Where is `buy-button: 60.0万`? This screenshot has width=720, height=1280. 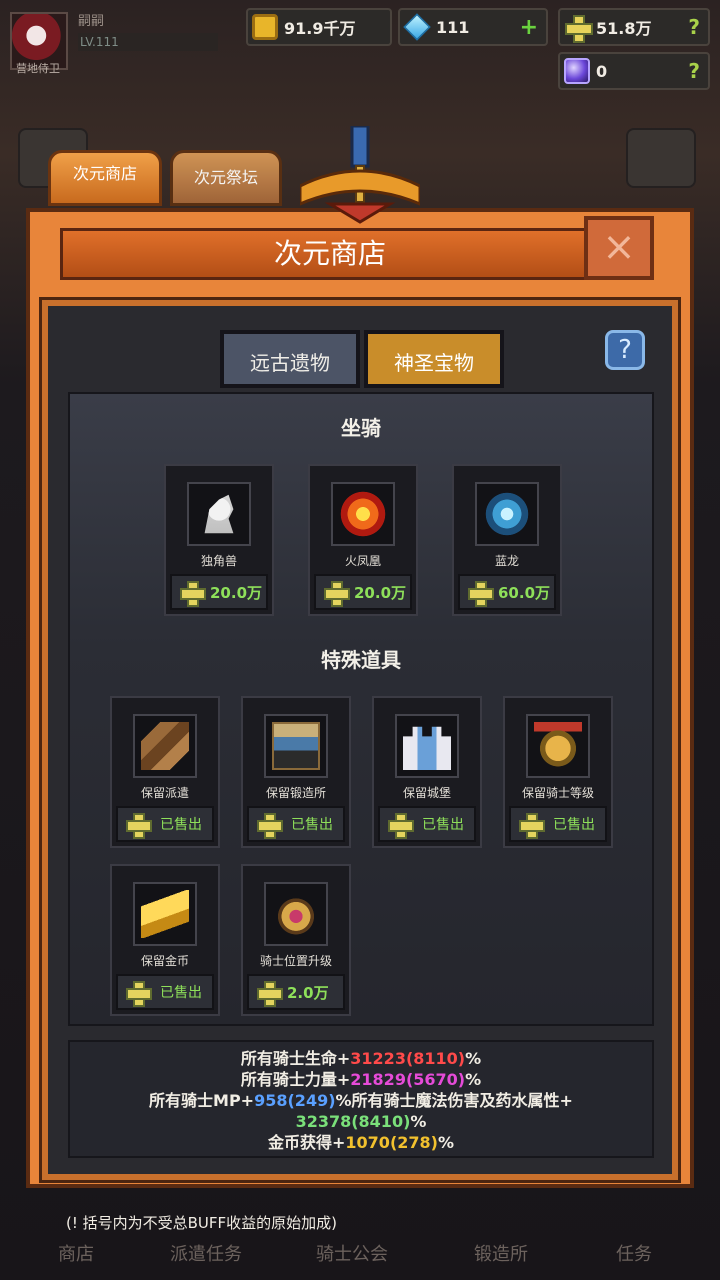 buy-button: 60.0万 is located at coordinates (507, 592).